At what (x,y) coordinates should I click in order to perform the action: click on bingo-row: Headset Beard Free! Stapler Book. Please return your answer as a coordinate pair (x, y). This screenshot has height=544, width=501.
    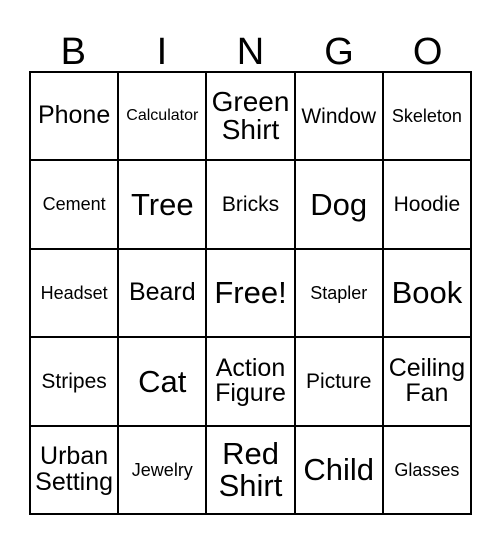
    Looking at the image, I should click on (250, 294).